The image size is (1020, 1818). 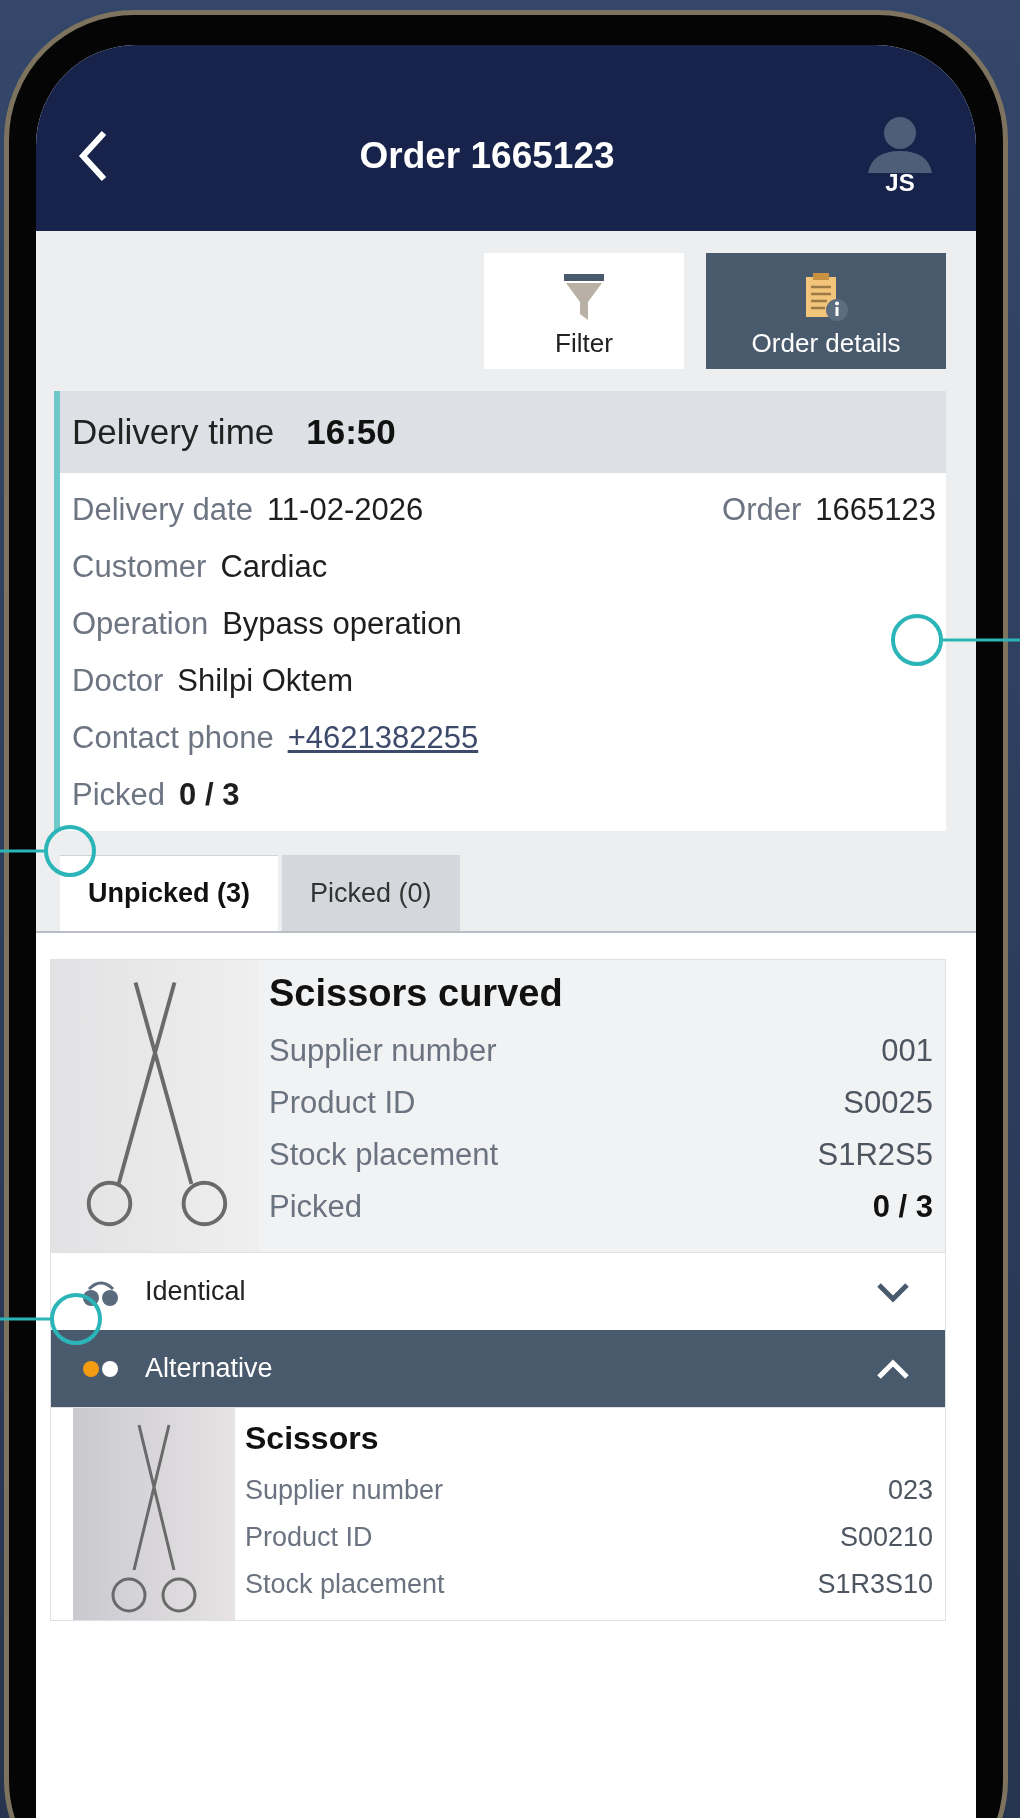 I want to click on product-field-value: 0 / 3, so click(x=902, y=1207).